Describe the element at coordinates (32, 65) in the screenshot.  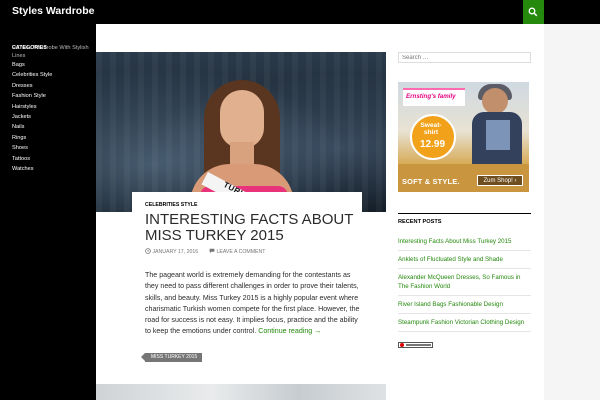
I see `category-item-bags: Bags` at that location.